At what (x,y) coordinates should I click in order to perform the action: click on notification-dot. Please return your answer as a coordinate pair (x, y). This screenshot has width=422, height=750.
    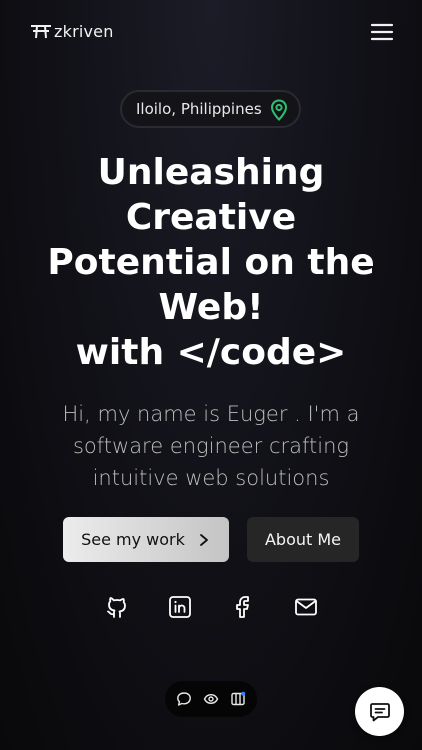
    Looking at the image, I should click on (242, 693).